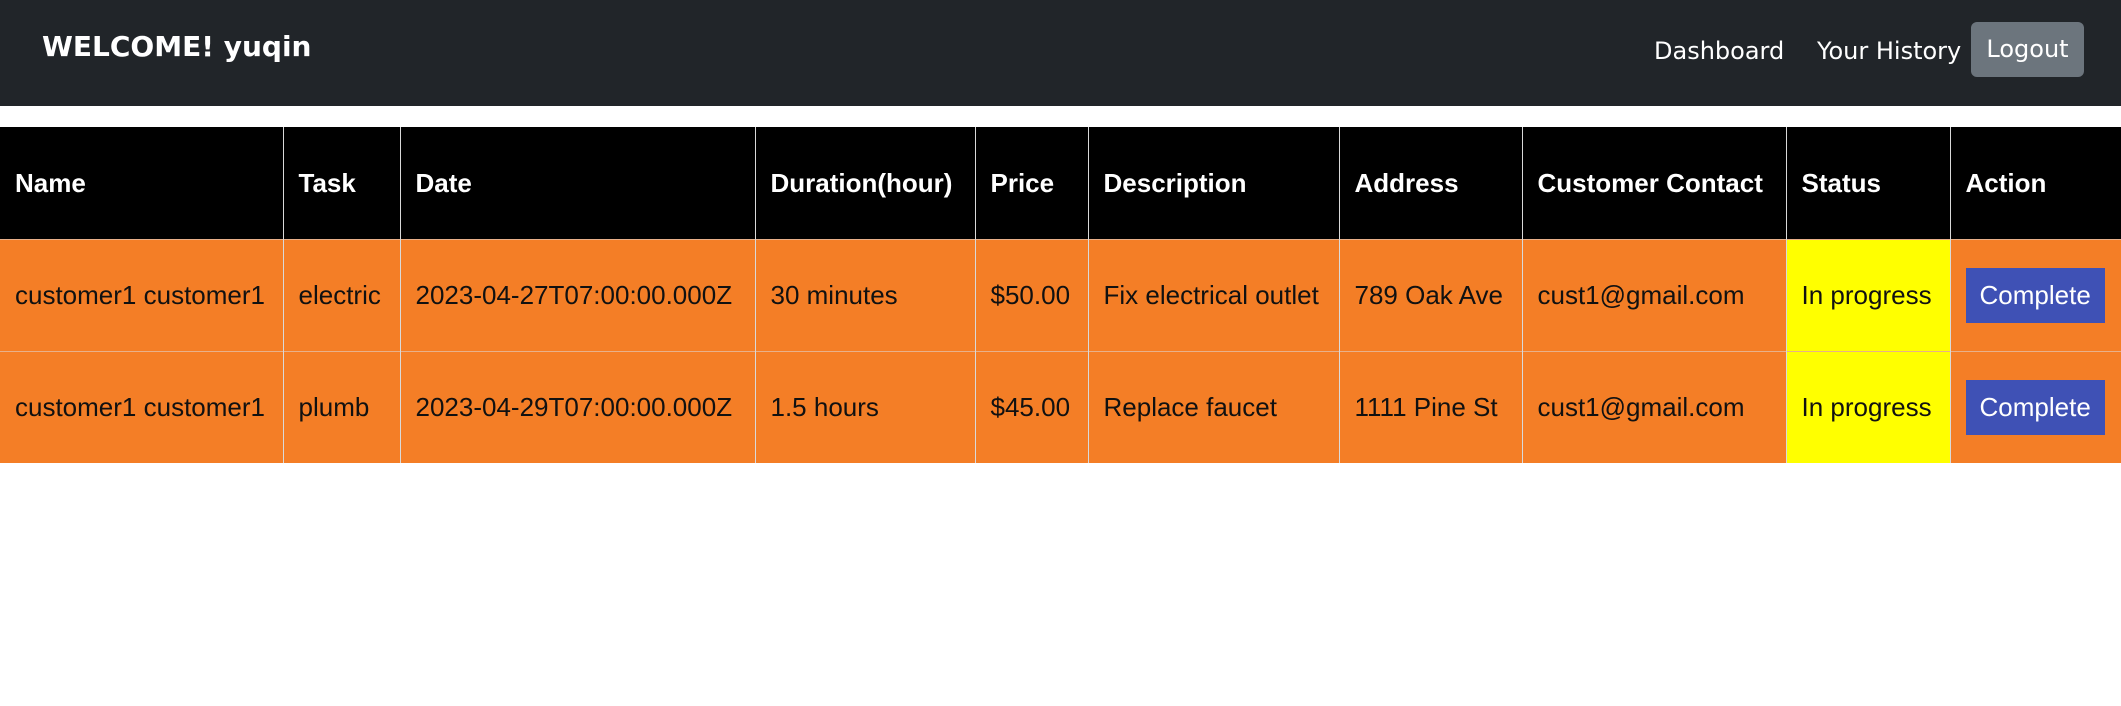 The height and width of the screenshot is (706, 2121). Describe the element at coordinates (865, 406) in the screenshot. I see `cell-duration: 1.5 hours` at that location.